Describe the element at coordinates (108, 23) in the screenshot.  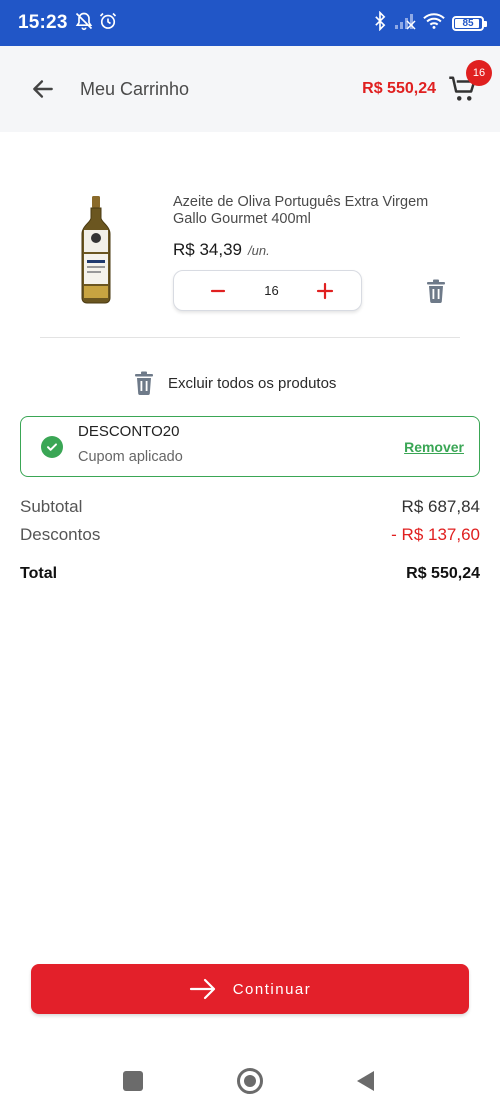
I see `alarm-icon` at that location.